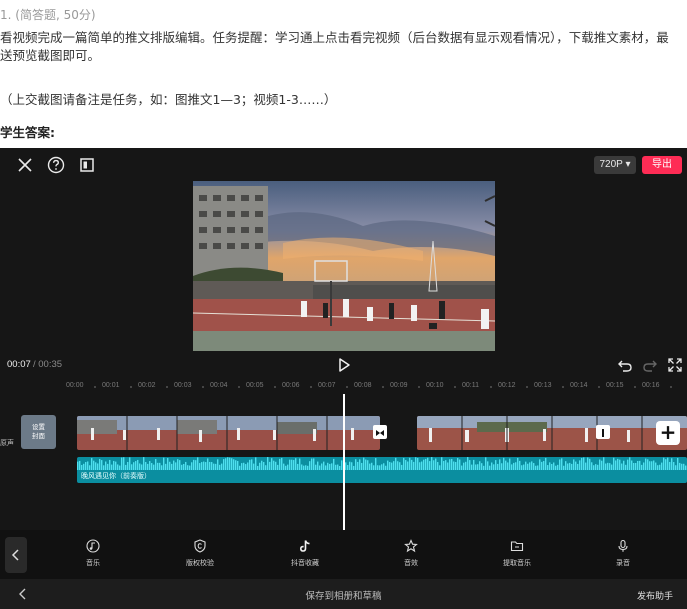 This screenshot has height=609, width=687. Describe the element at coordinates (19, 364) in the screenshot. I see `current-time: 00:07` at that location.